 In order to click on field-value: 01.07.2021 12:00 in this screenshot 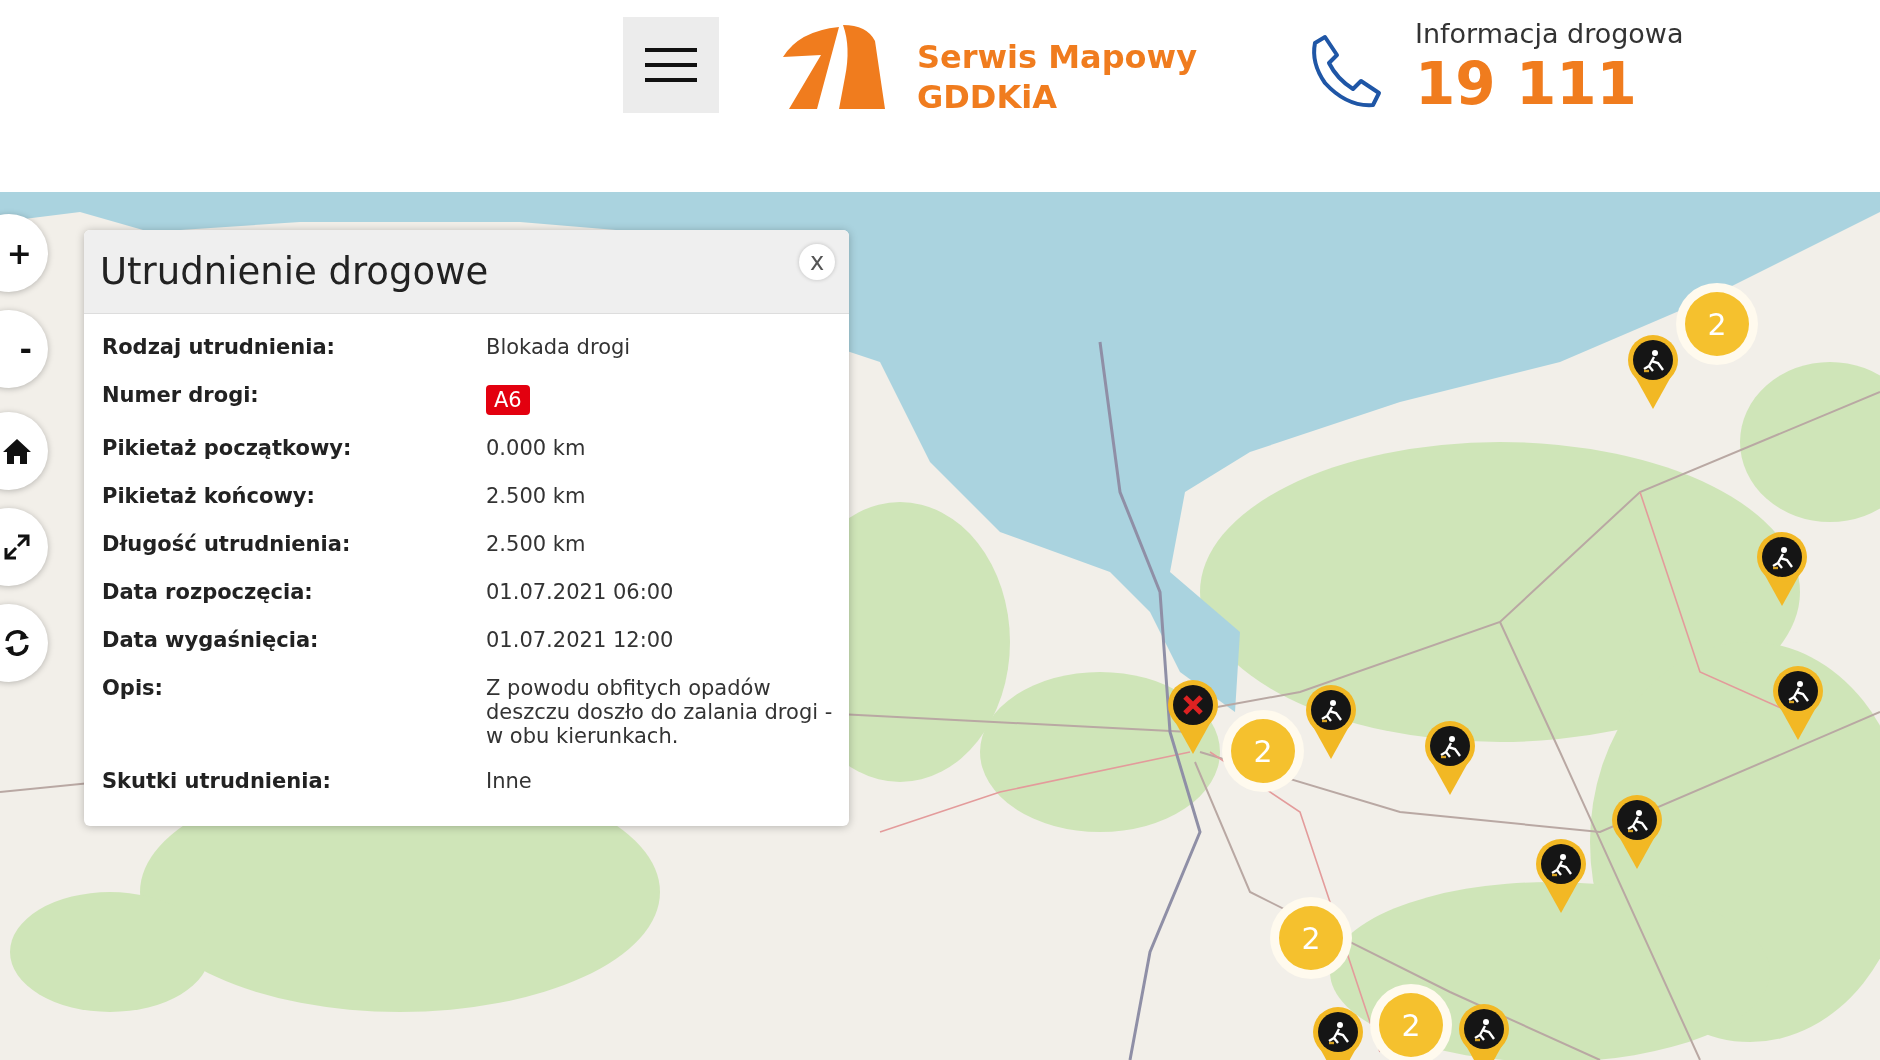, I will do `click(580, 640)`.